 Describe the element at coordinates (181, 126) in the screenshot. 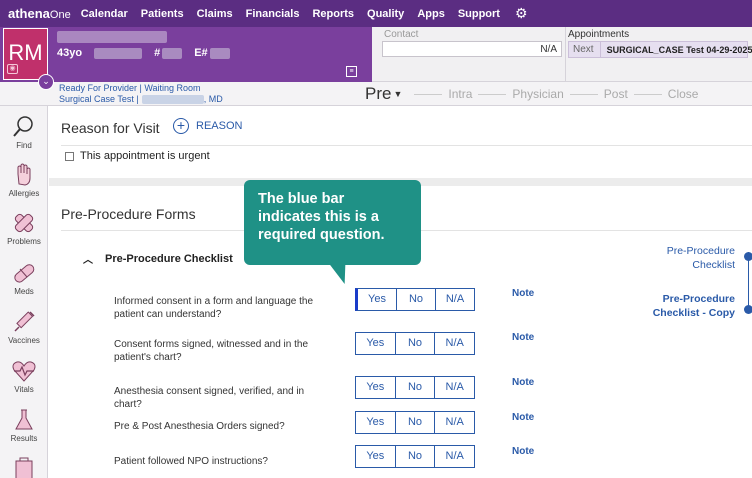

I see `plus-icon: +` at that location.